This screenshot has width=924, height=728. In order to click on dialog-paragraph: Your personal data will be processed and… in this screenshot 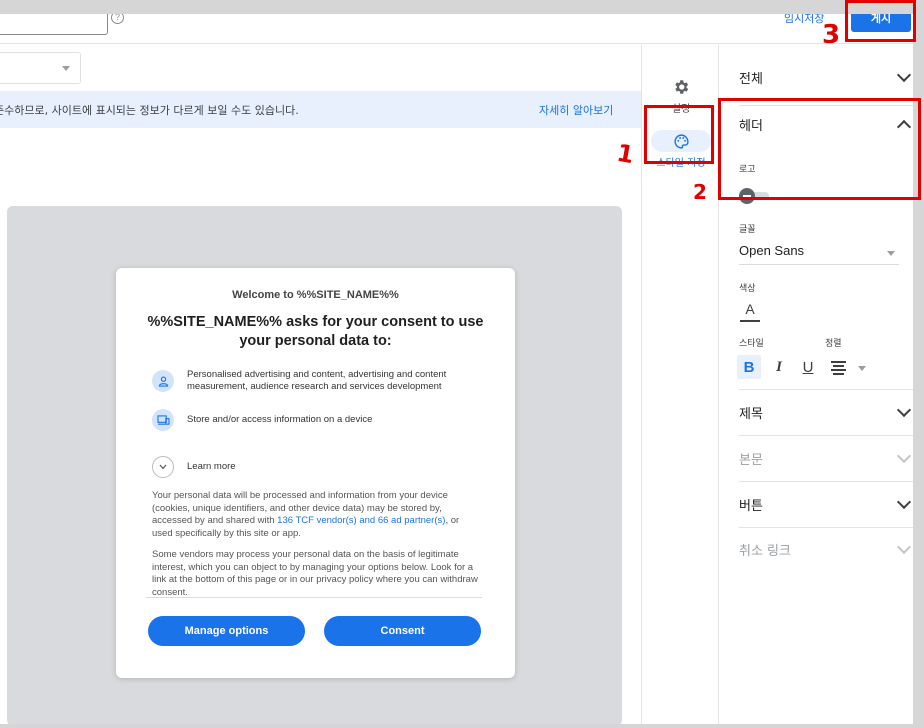, I will do `click(317, 515)`.